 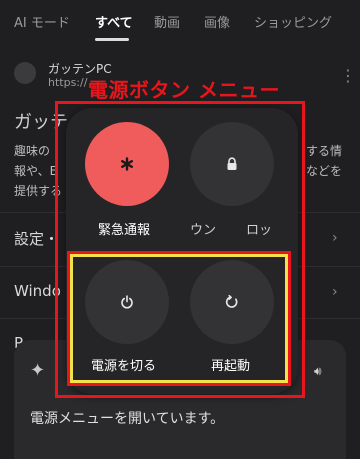 What do you see at coordinates (167, 21) in the screenshot?
I see `tab-videos: 動画` at bounding box center [167, 21].